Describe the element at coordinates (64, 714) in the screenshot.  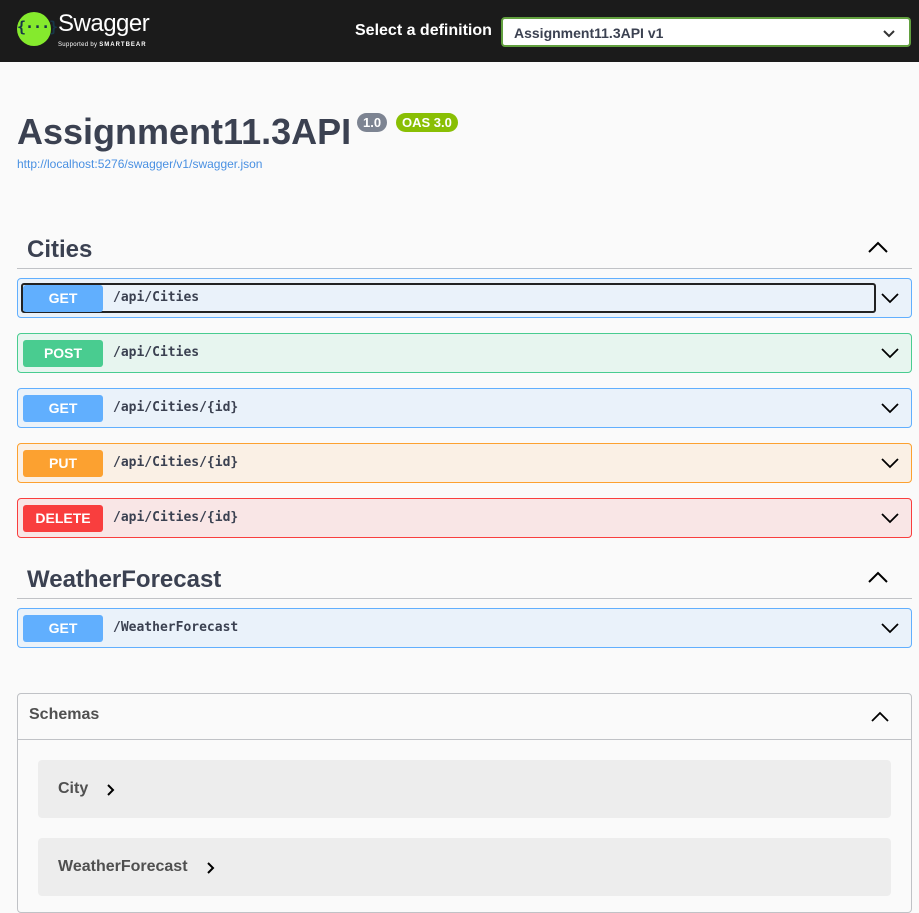
I see `schemas-title: Schemas` at that location.